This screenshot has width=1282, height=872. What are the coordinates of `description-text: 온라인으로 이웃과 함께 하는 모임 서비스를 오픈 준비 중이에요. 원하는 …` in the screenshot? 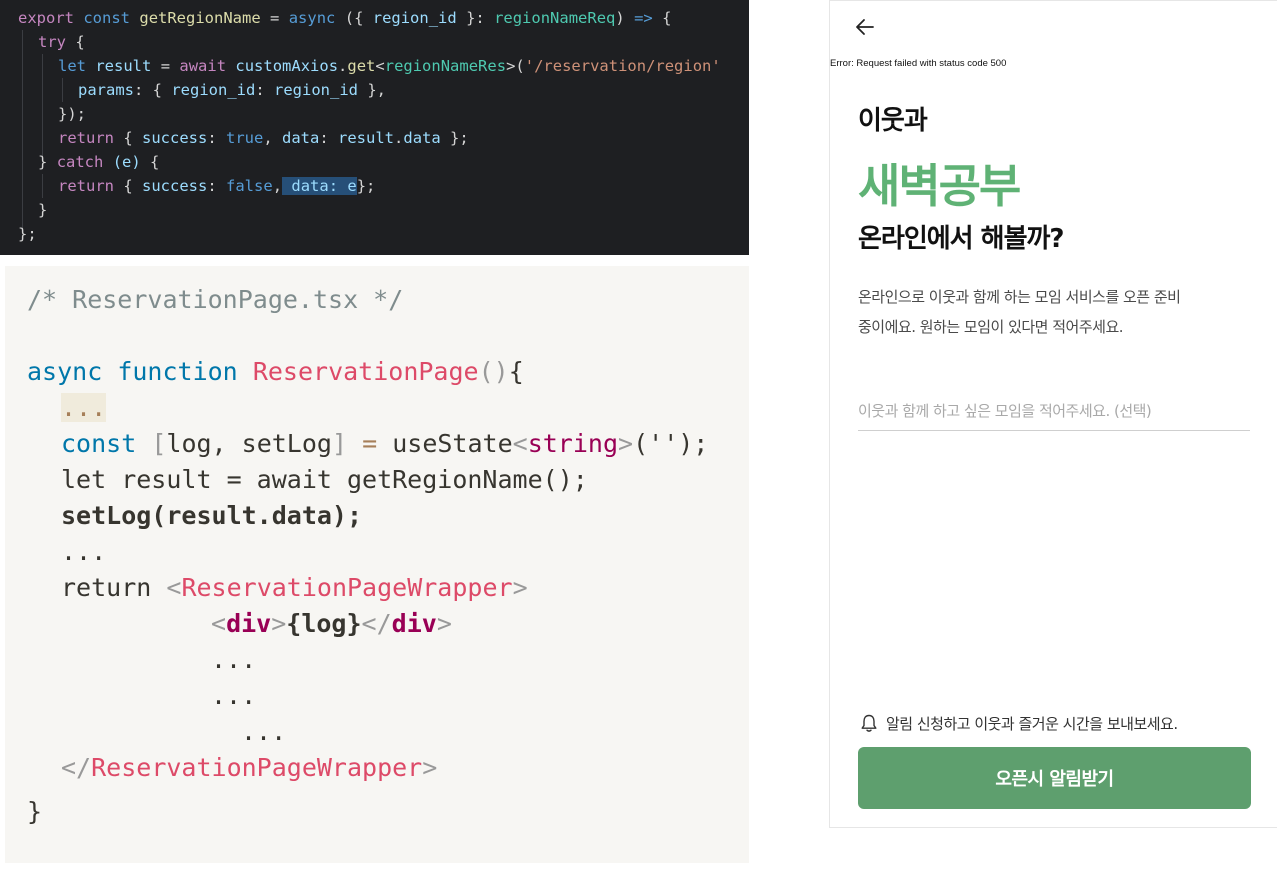 It's located at (1048, 312).